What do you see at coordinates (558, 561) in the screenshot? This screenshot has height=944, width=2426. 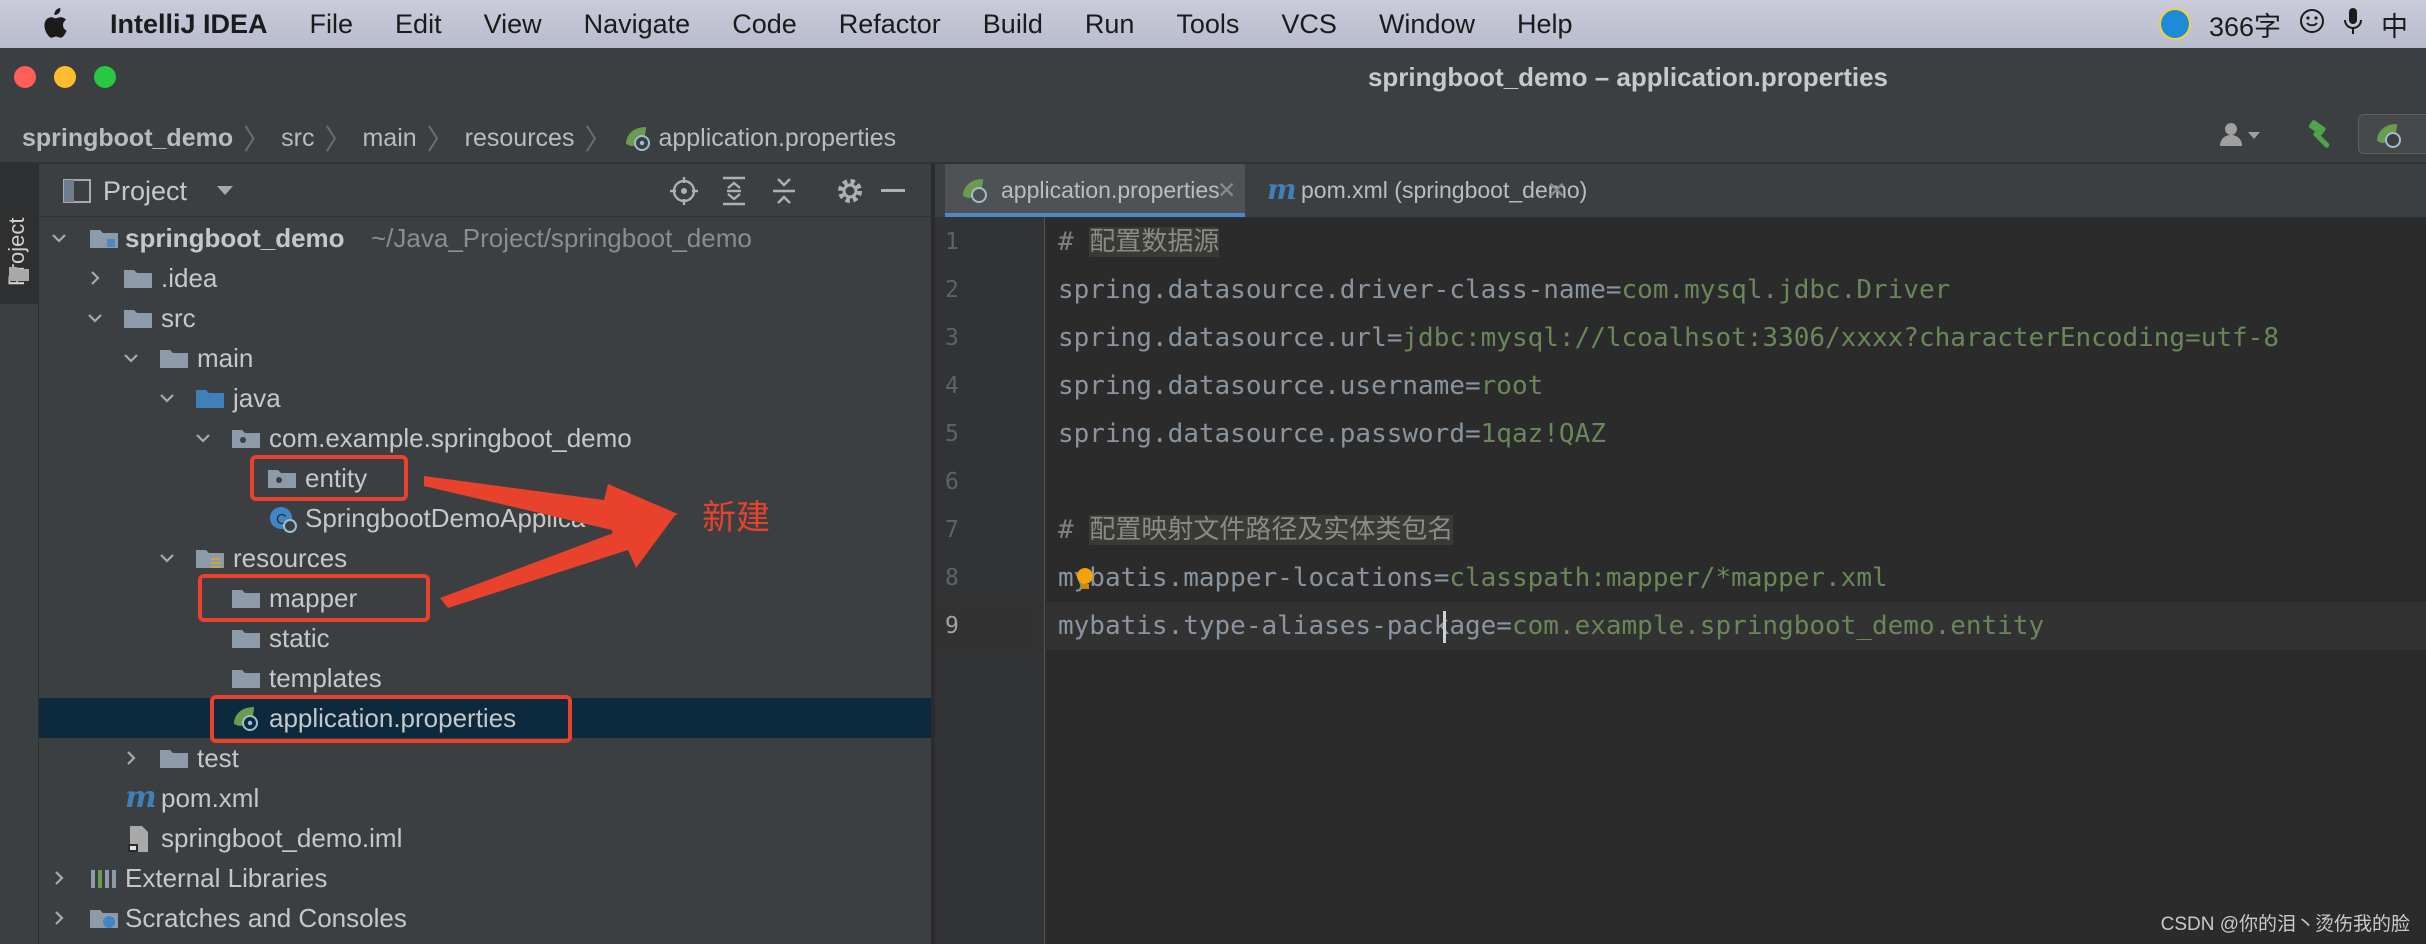 I see `annotation-arrow-mapper` at bounding box center [558, 561].